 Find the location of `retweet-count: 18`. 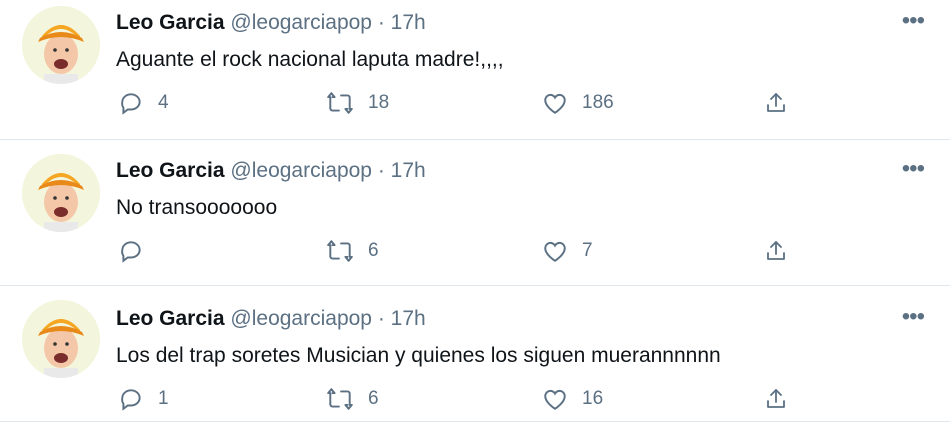

retweet-count: 18 is located at coordinates (379, 102).